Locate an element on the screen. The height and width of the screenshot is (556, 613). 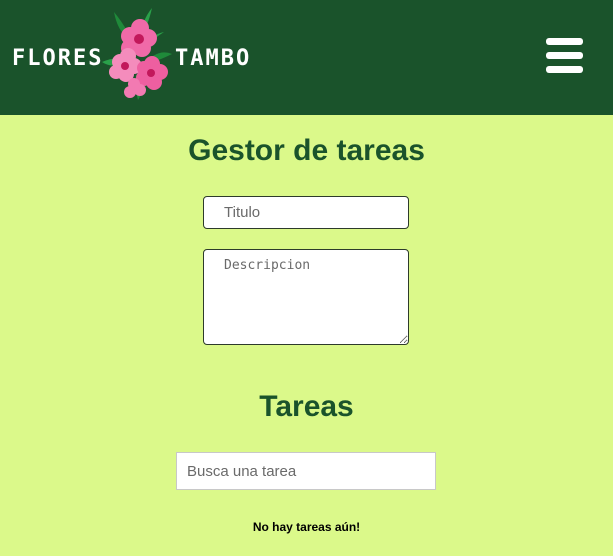
logo-word-left: FLORES is located at coordinates (58, 58).